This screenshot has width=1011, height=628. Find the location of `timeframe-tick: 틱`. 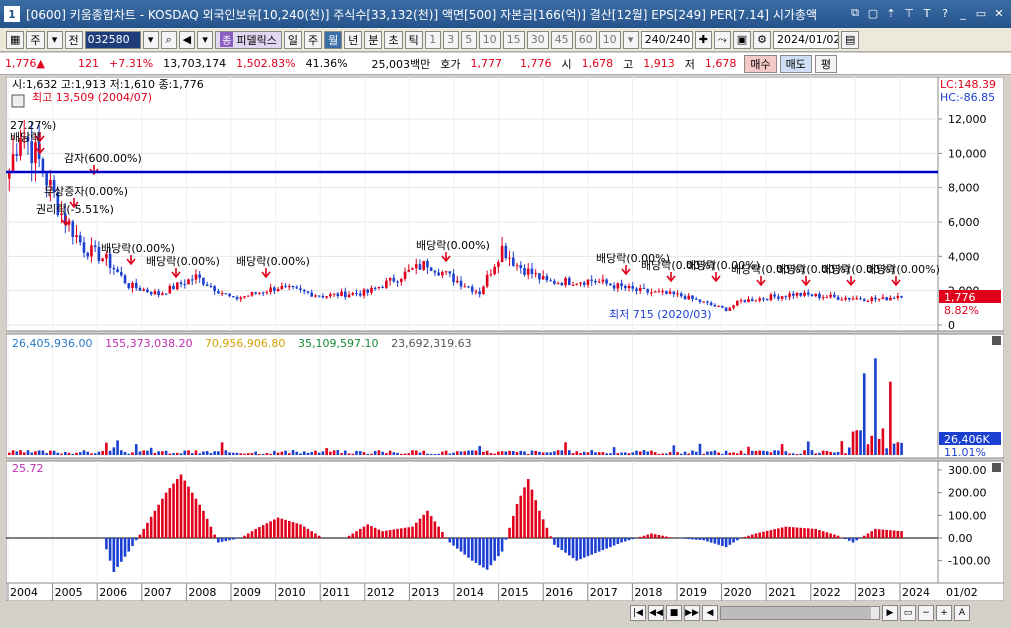

timeframe-tick: 틱 is located at coordinates (413, 39).